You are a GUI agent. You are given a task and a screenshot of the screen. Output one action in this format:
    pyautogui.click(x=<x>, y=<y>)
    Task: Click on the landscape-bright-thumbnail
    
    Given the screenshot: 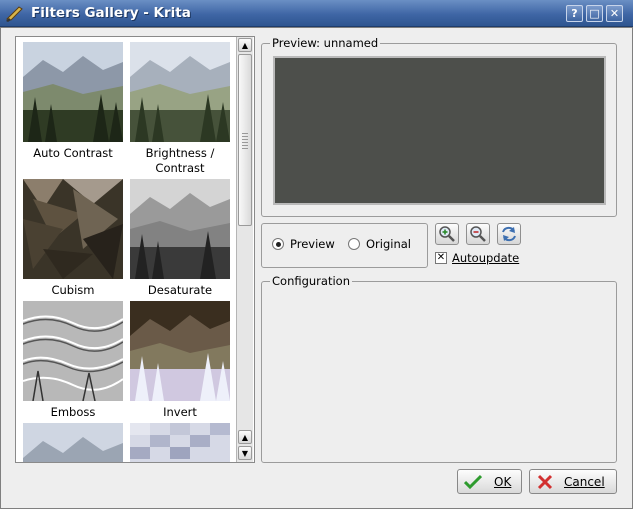 What is the action you would take?
    pyautogui.click(x=180, y=92)
    